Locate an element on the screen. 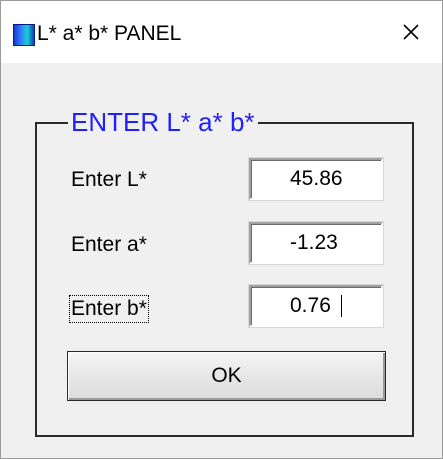  label-b-star: Enter b* is located at coordinates (109, 309).